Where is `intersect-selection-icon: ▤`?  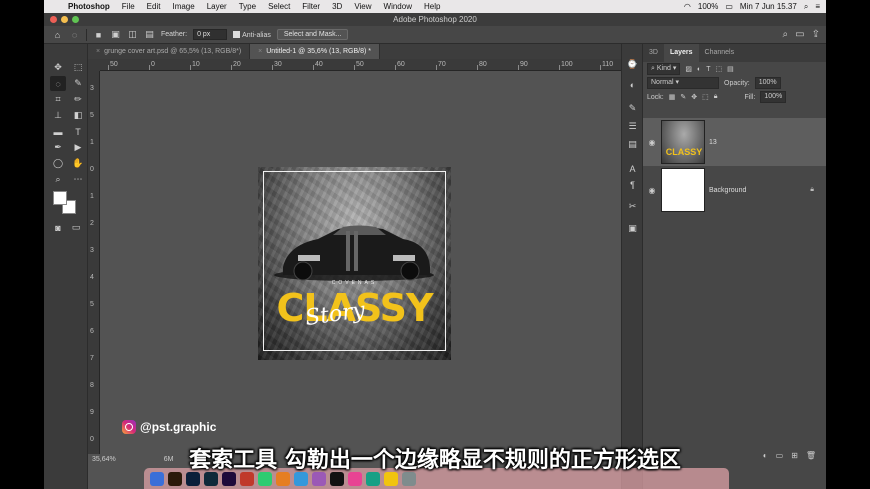
intersect-selection-icon: ▤ is located at coordinates (149, 34).